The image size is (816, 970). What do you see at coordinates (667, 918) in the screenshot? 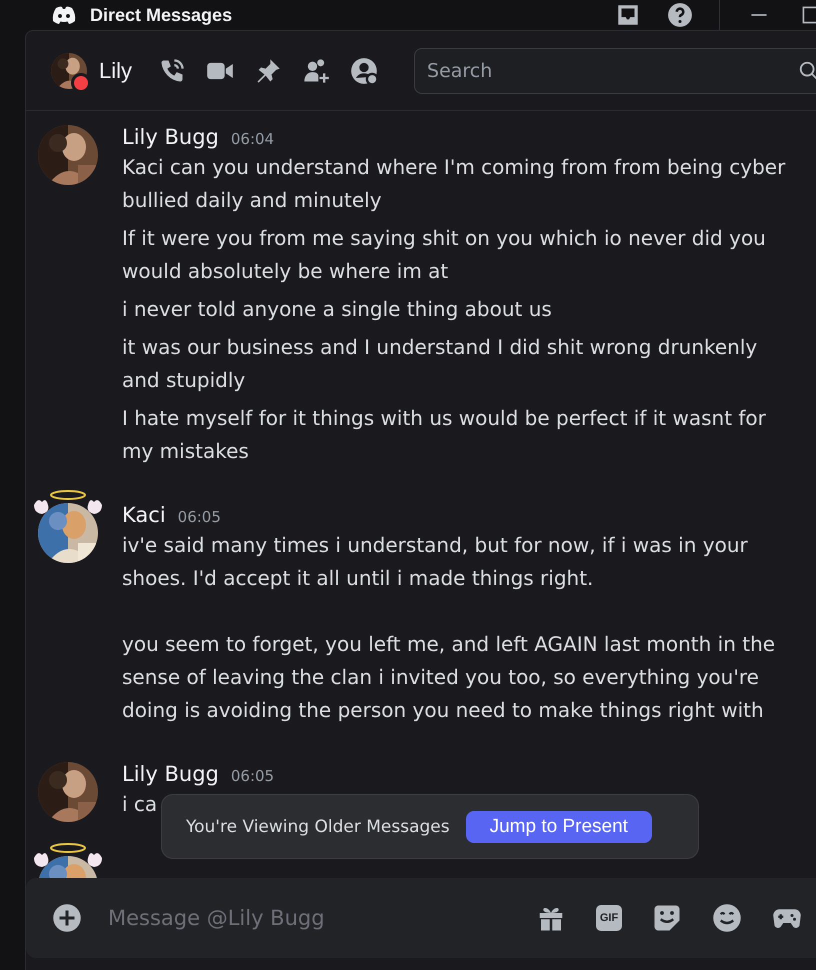
I see `sticker-icon` at bounding box center [667, 918].